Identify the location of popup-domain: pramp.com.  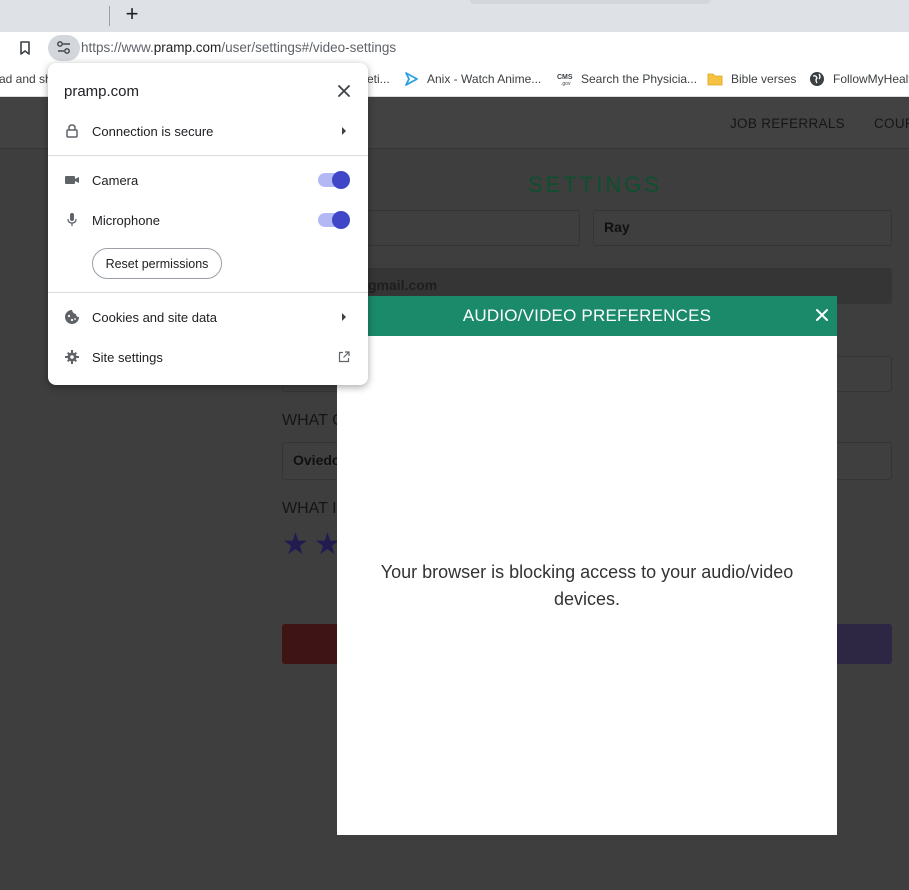
(102, 91).